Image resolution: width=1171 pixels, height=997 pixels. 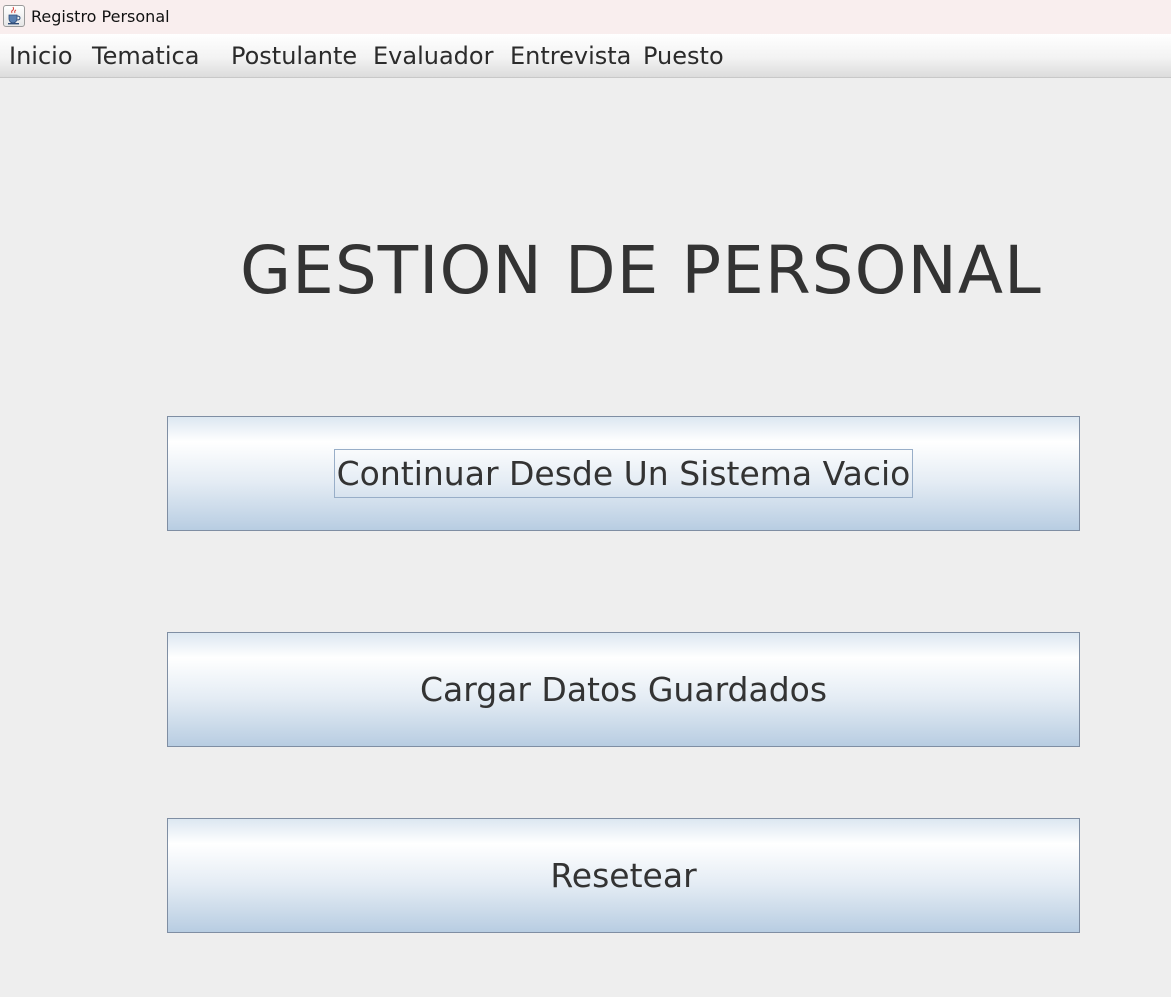 I want to click on reset-button: Resetear, so click(x=623, y=875).